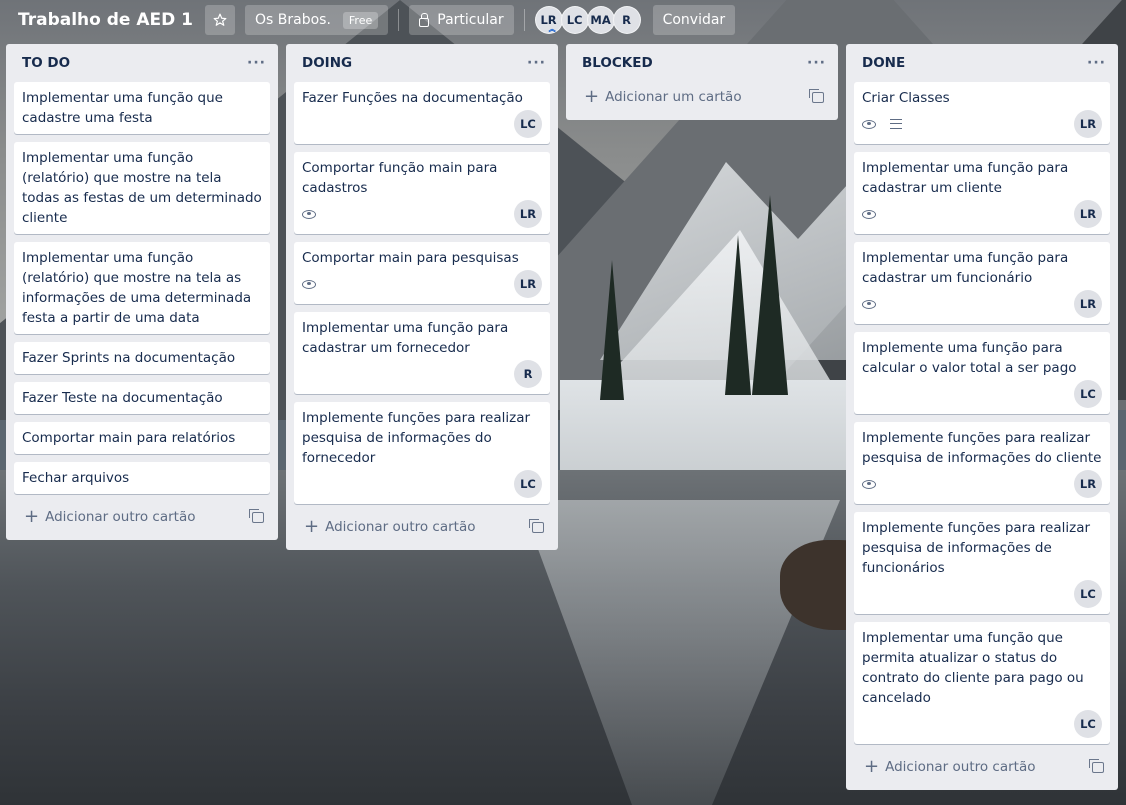 Image resolution: width=1126 pixels, height=805 pixels. Describe the element at coordinates (906, 98) in the screenshot. I see `card-title: Criar Classes` at that location.